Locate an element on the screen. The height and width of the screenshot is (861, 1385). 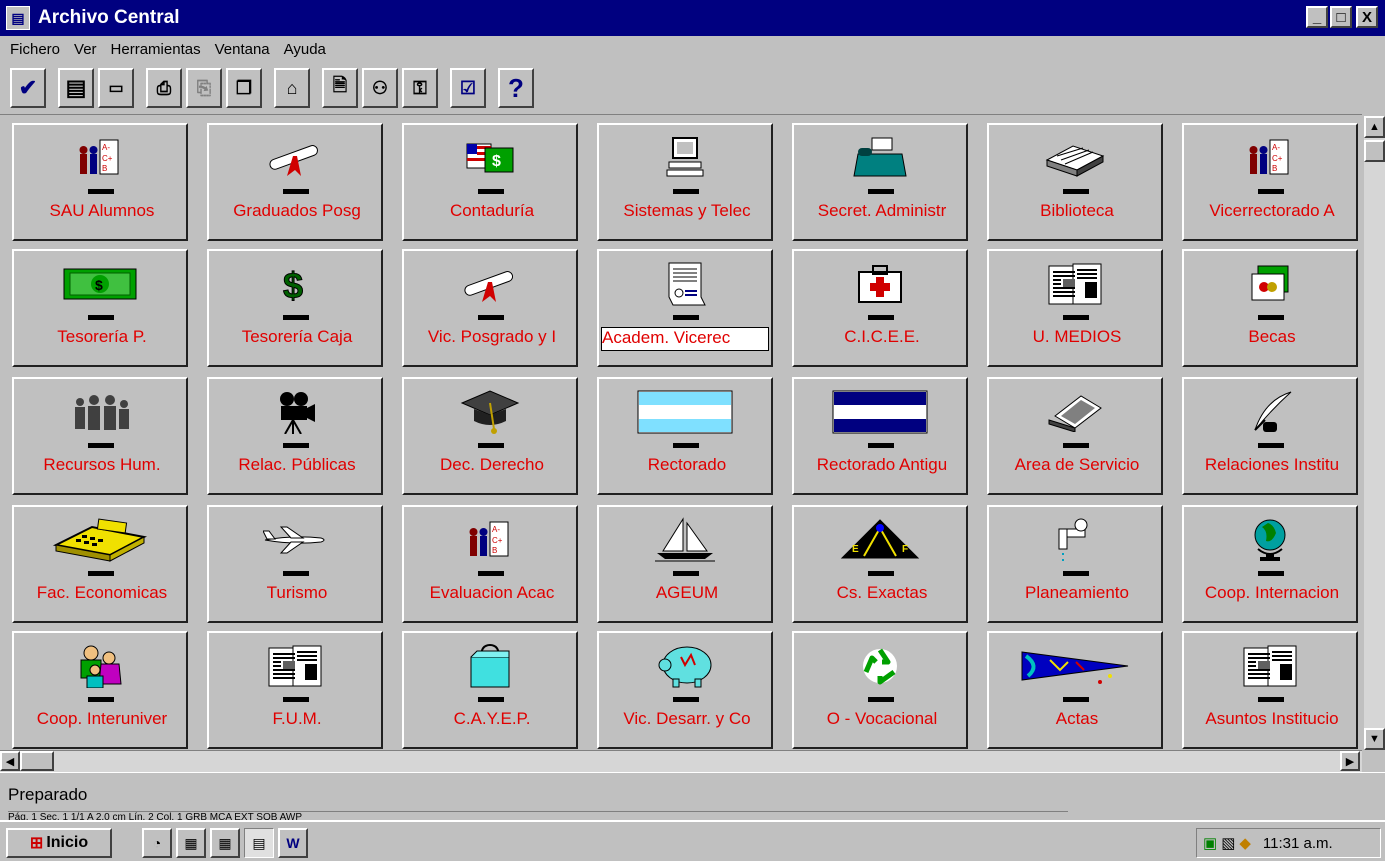
help-button: ? is located at coordinates (516, 88).